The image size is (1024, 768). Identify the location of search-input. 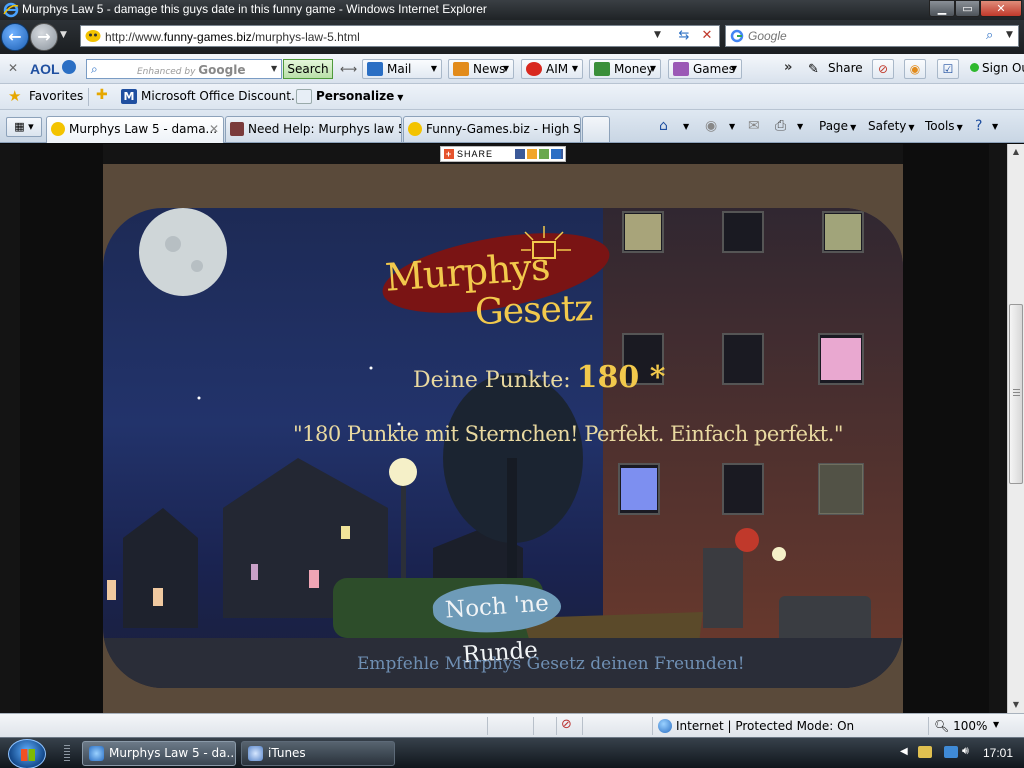
(863, 36).